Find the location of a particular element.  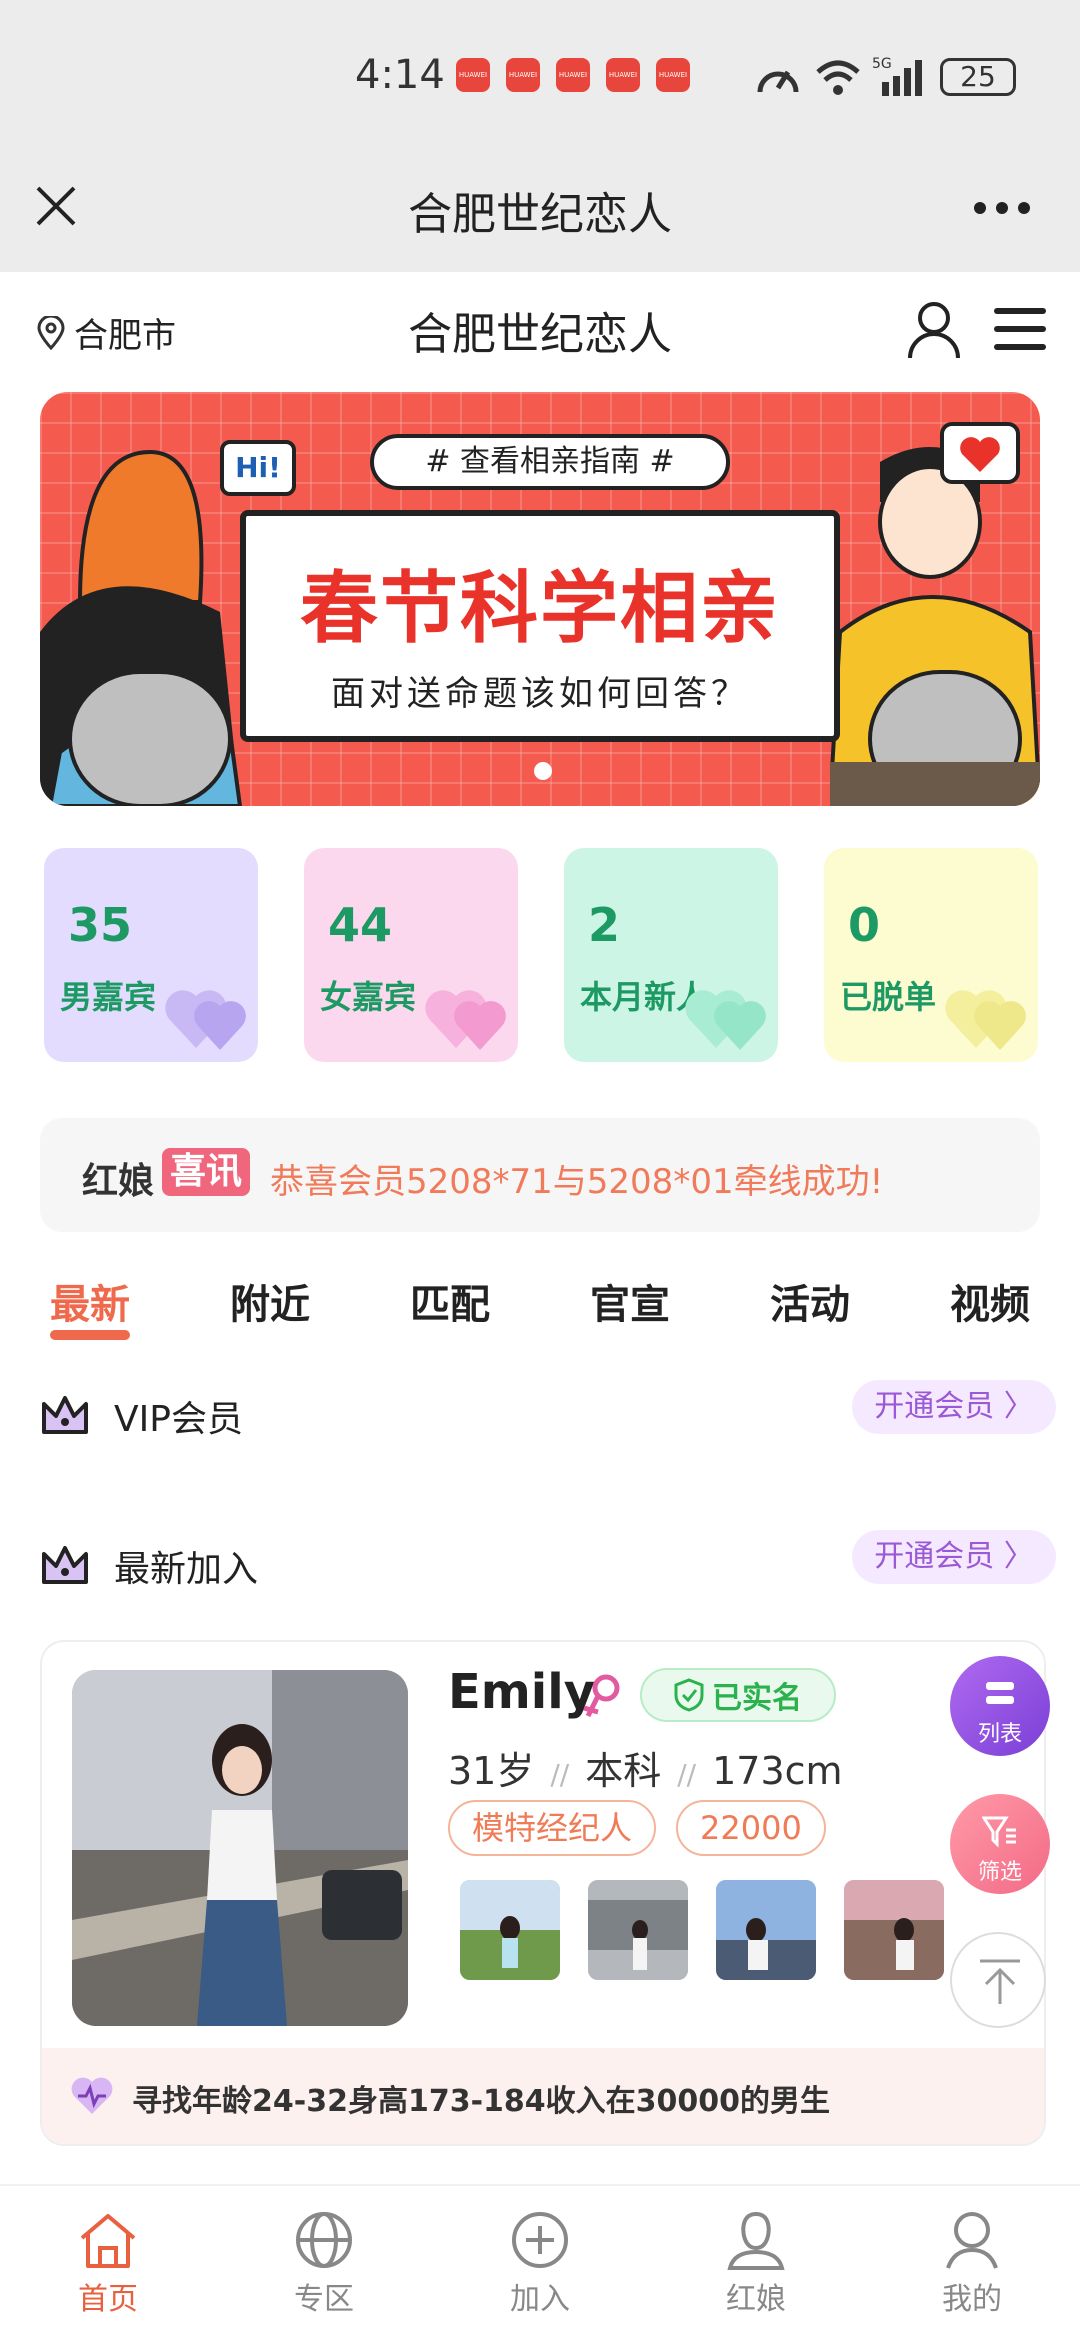

tab-video: 视频 is located at coordinates (990, 1301).